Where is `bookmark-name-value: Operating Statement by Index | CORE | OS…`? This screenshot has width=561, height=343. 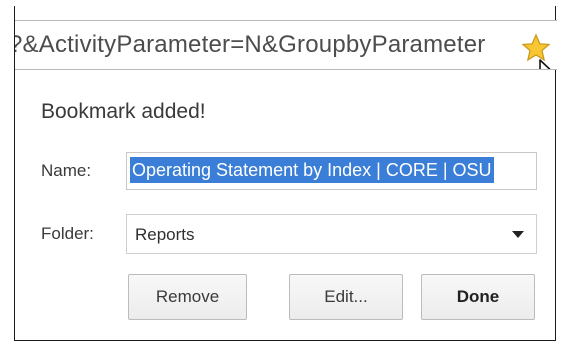 bookmark-name-value: Operating Statement by Index | CORE | OS… is located at coordinates (312, 170).